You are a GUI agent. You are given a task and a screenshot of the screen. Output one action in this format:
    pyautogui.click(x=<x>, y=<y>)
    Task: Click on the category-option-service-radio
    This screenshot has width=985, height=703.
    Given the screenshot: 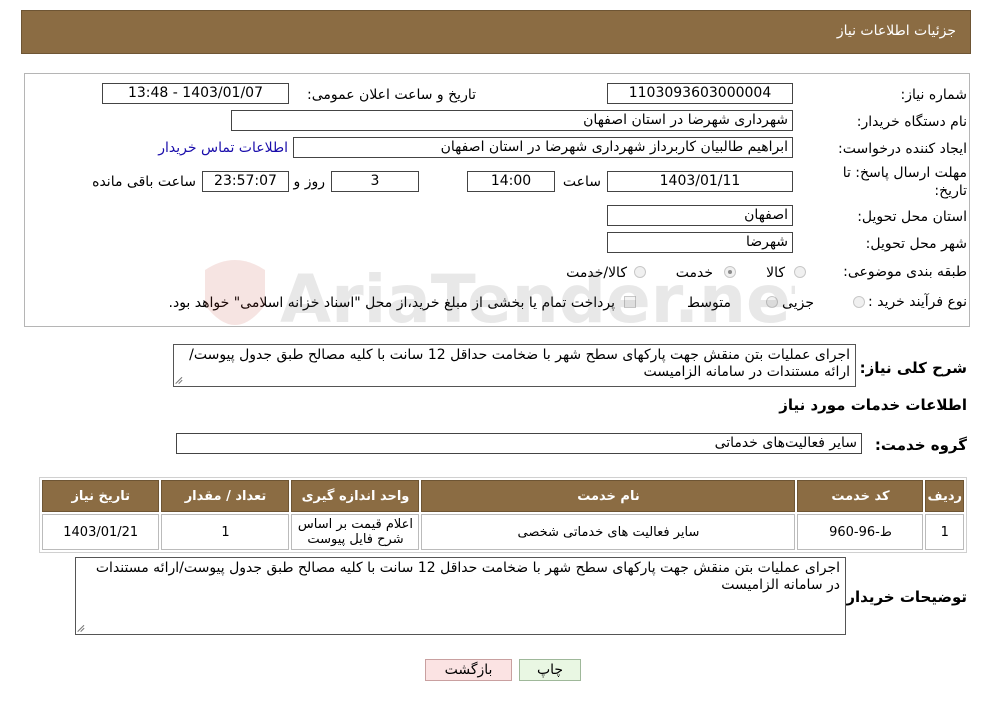 What is the action you would take?
    pyautogui.click(x=730, y=272)
    